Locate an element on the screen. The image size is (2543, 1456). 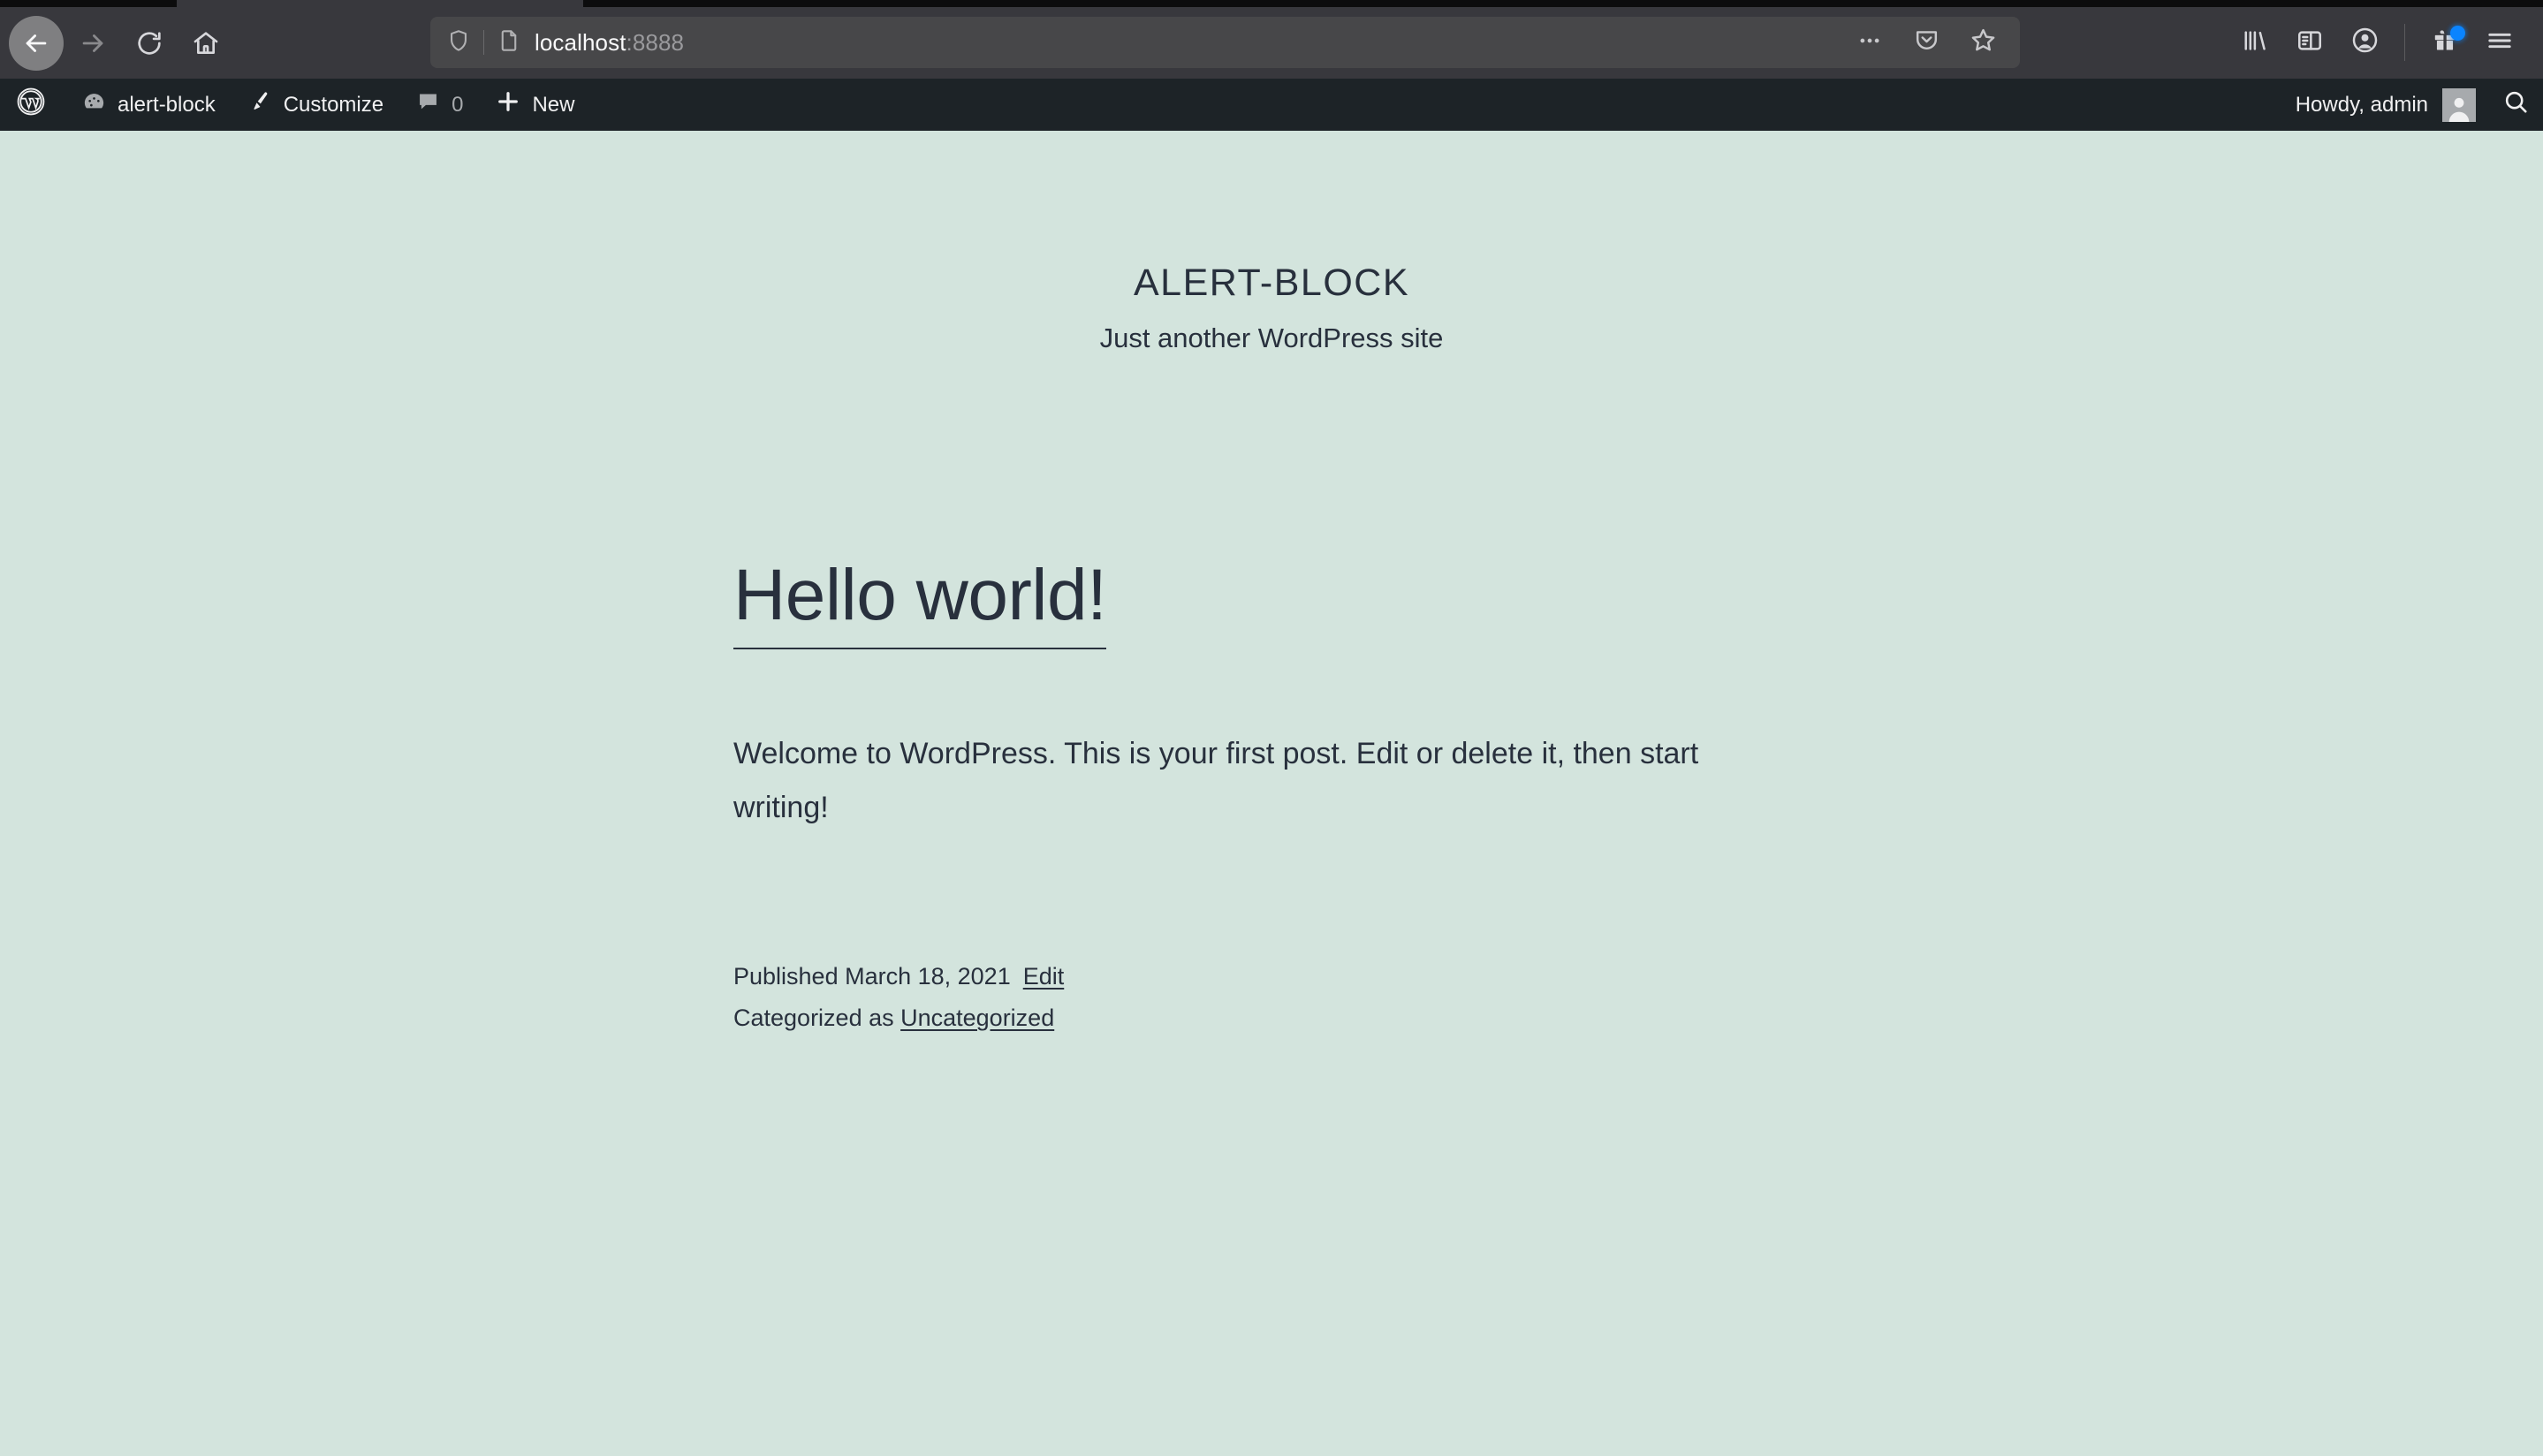
howdy-label: Howdy, admin is located at coordinates (2361, 104).